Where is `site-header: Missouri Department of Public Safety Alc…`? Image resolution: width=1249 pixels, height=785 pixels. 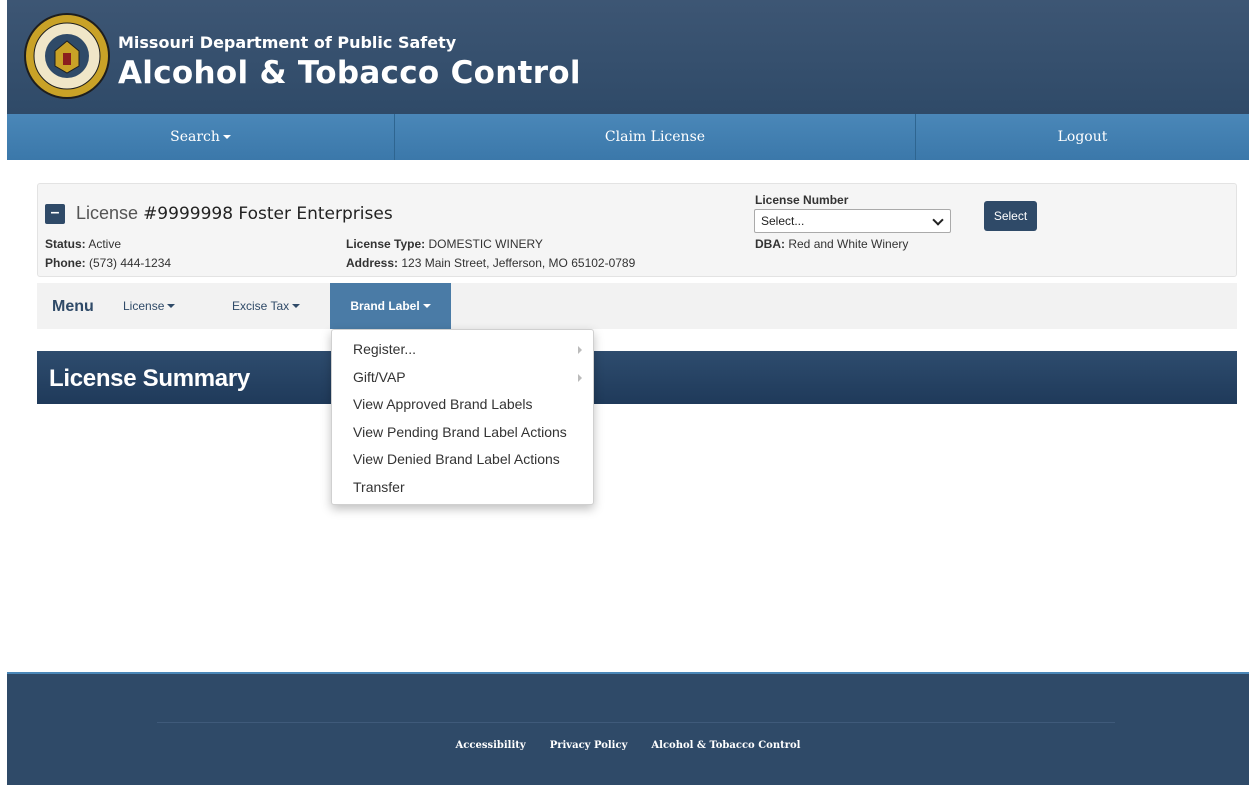 site-header: Missouri Department of Public Safety Alc… is located at coordinates (628, 57).